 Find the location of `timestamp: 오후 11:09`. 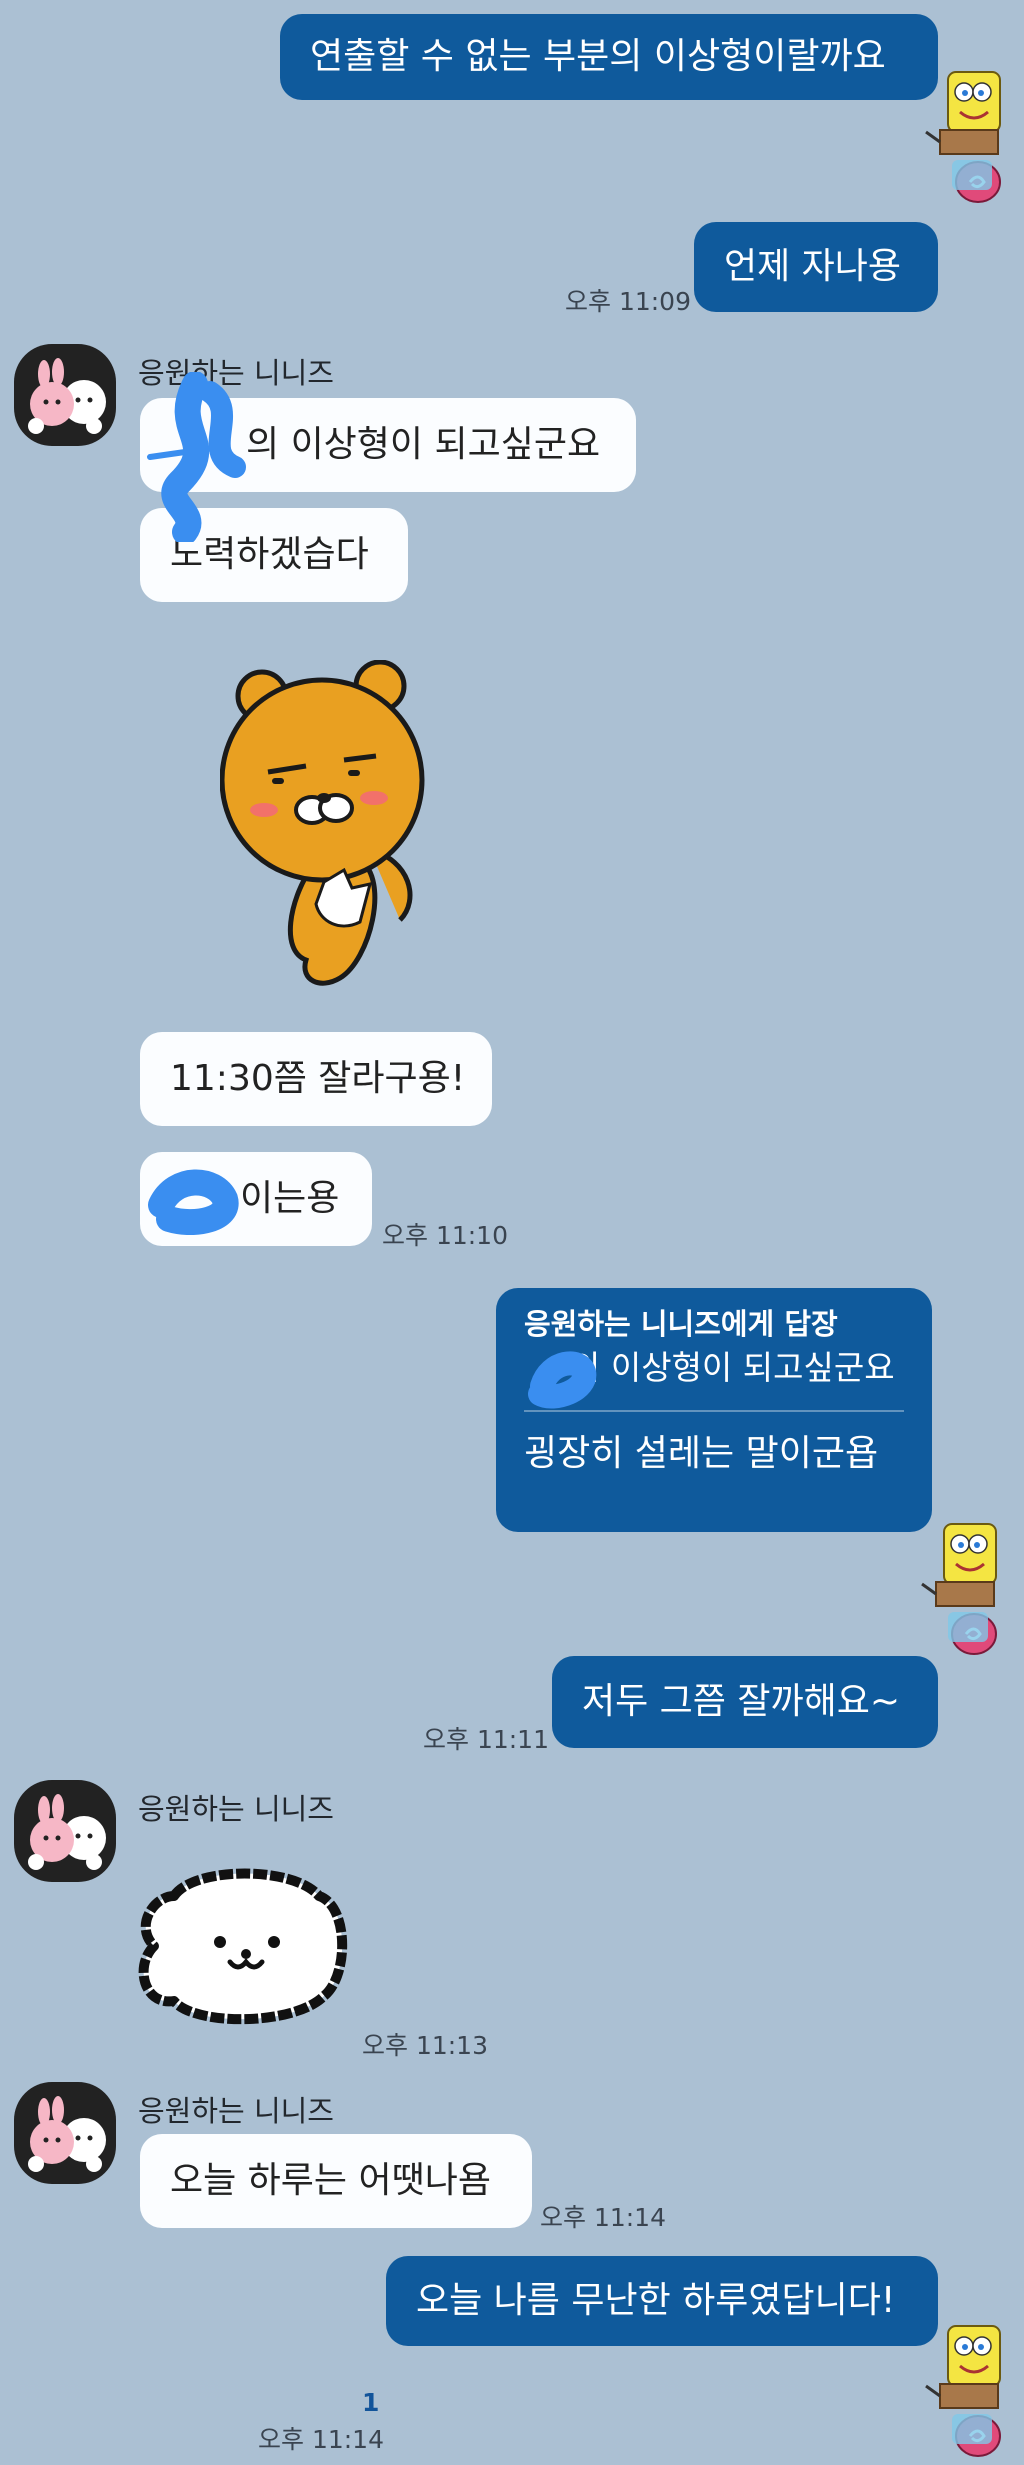

timestamp: 오후 11:09 is located at coordinates (628, 301).